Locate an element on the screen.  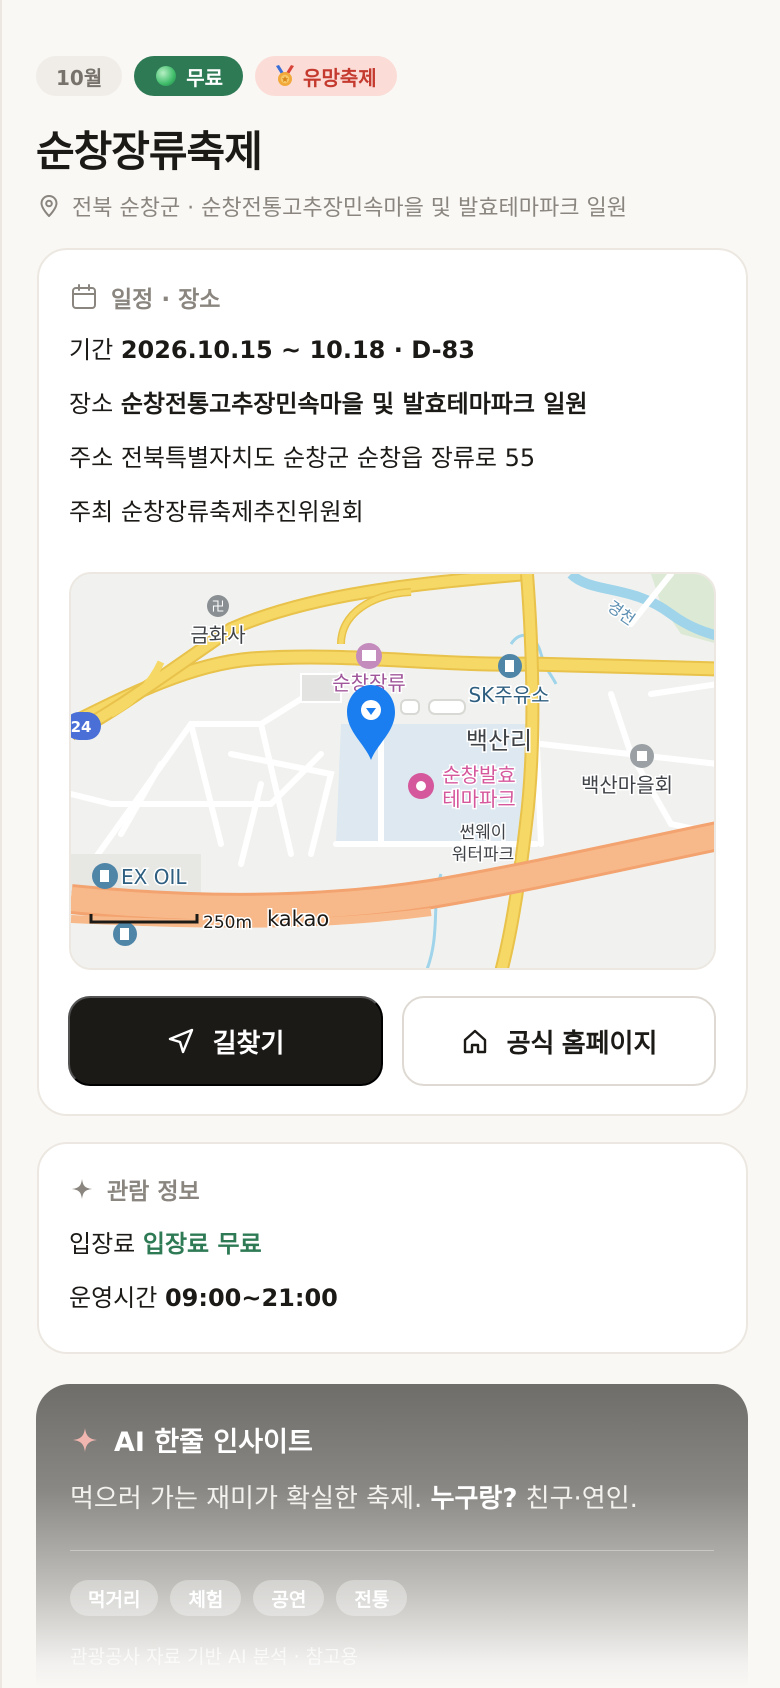
free-badge-label: 무료 is located at coordinates (205, 77).